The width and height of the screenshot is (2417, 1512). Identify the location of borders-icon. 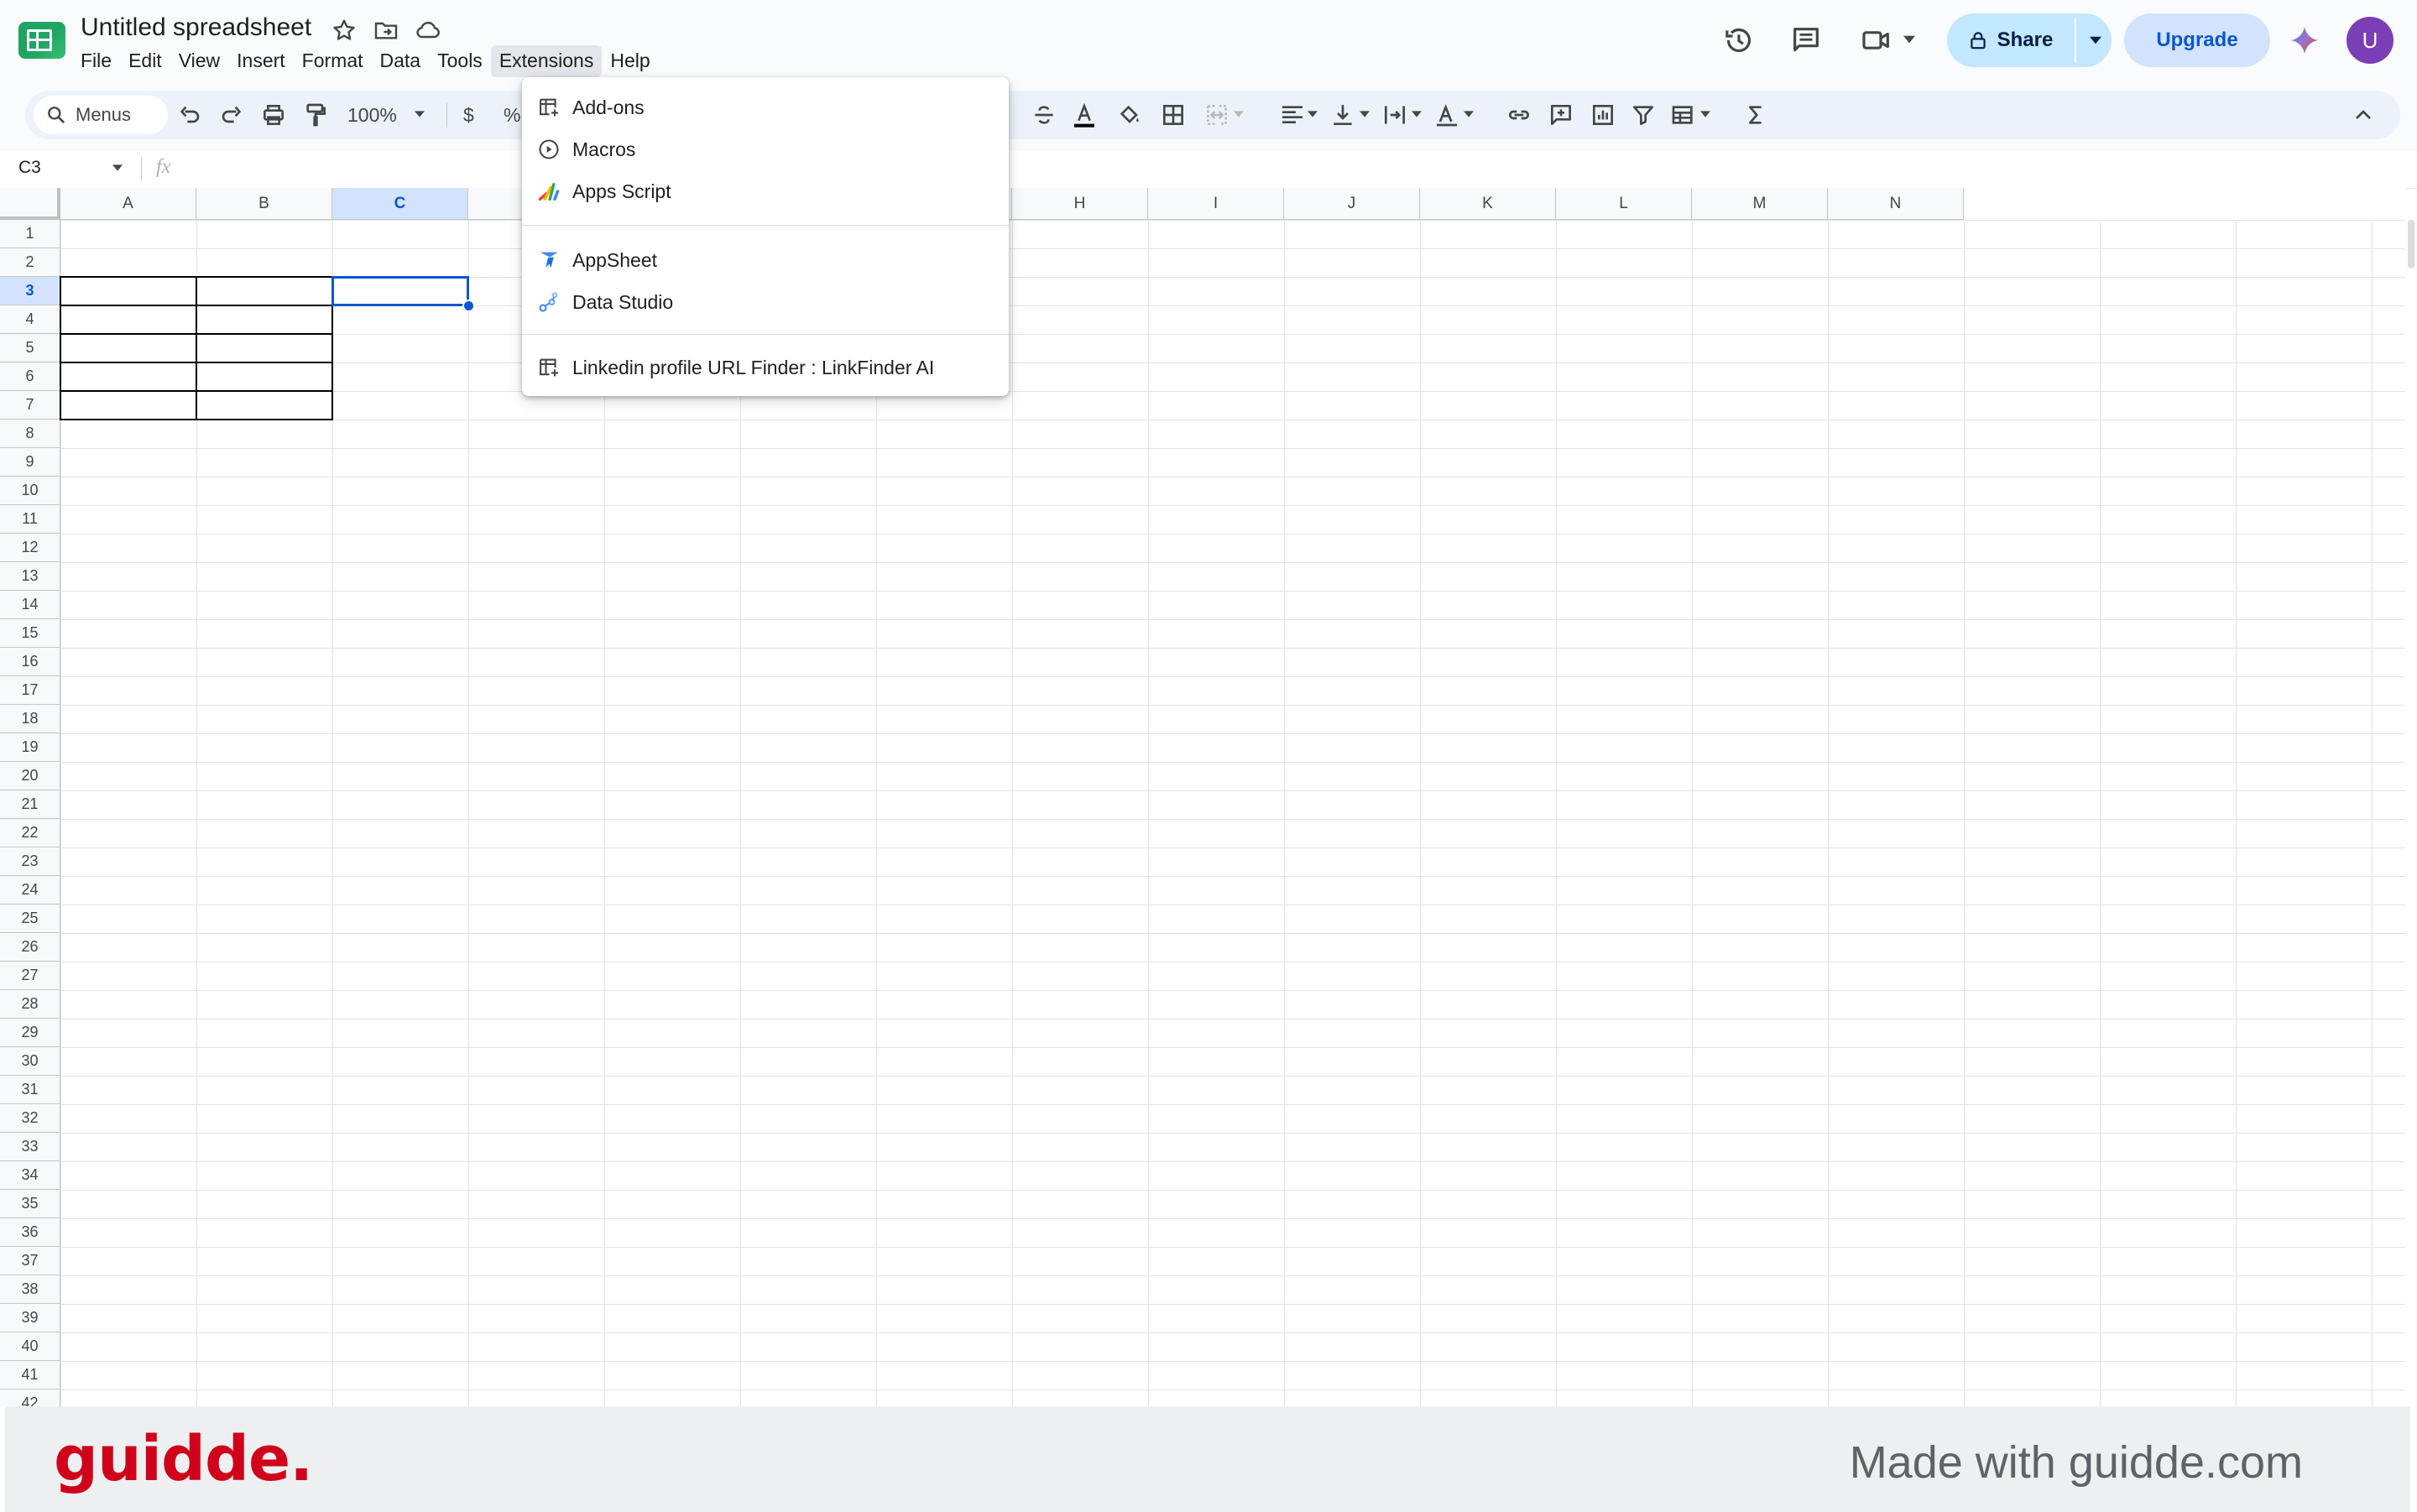
(1173, 115).